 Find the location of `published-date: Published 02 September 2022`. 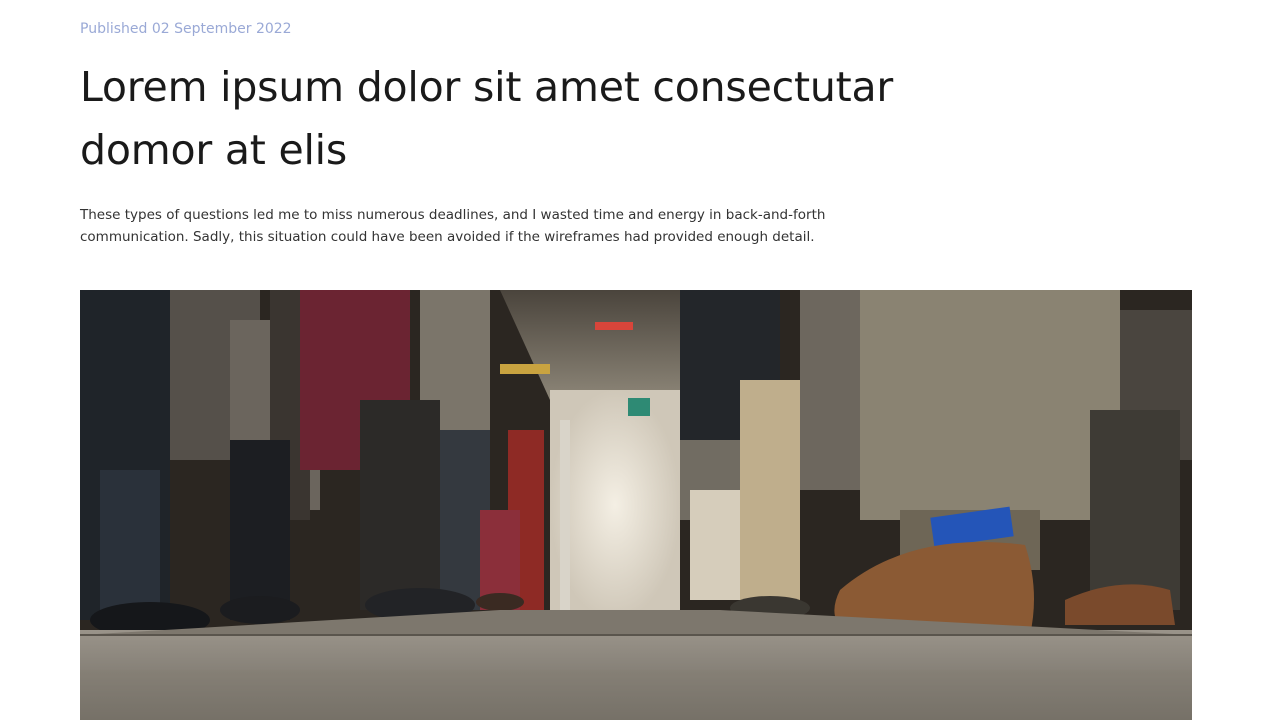

published-date: Published 02 September 2022 is located at coordinates (186, 29).